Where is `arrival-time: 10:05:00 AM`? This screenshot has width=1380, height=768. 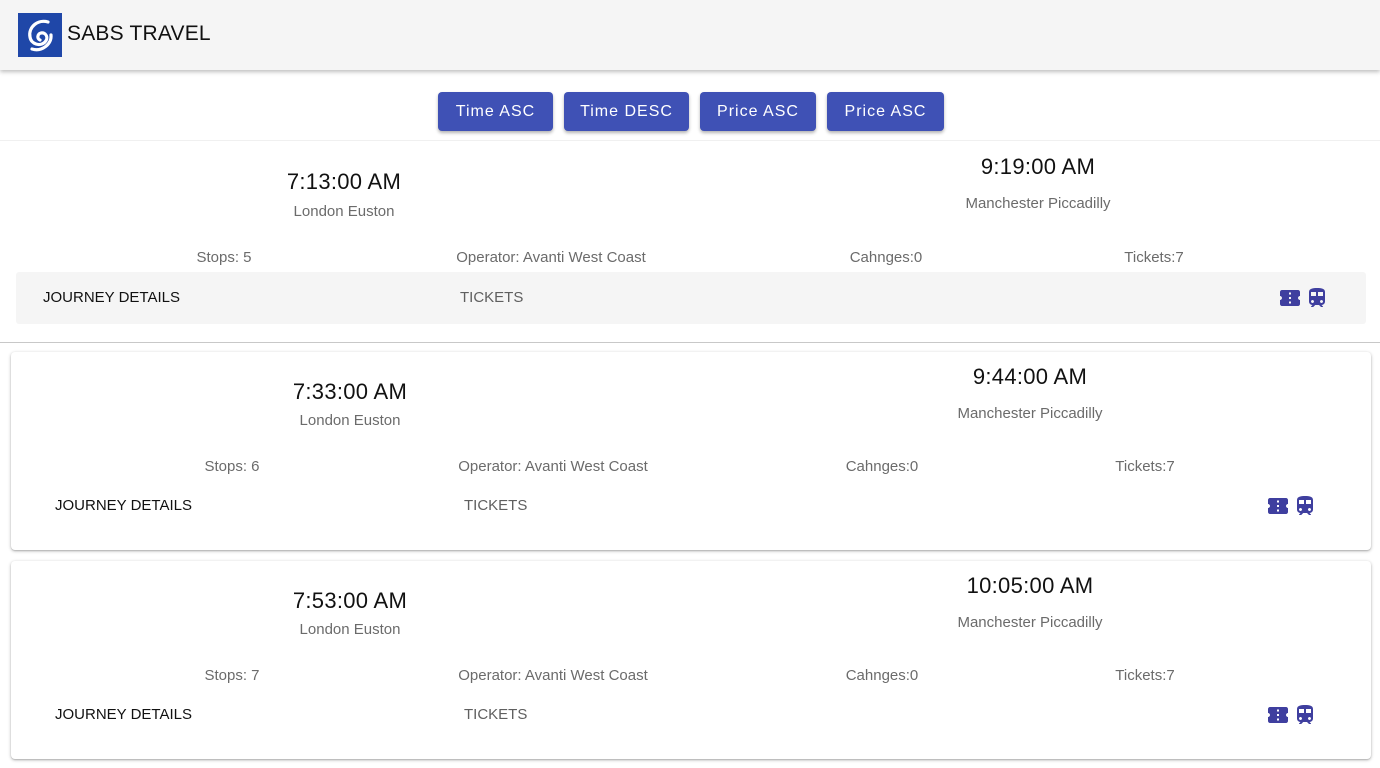
arrival-time: 10:05:00 AM is located at coordinates (1030, 585).